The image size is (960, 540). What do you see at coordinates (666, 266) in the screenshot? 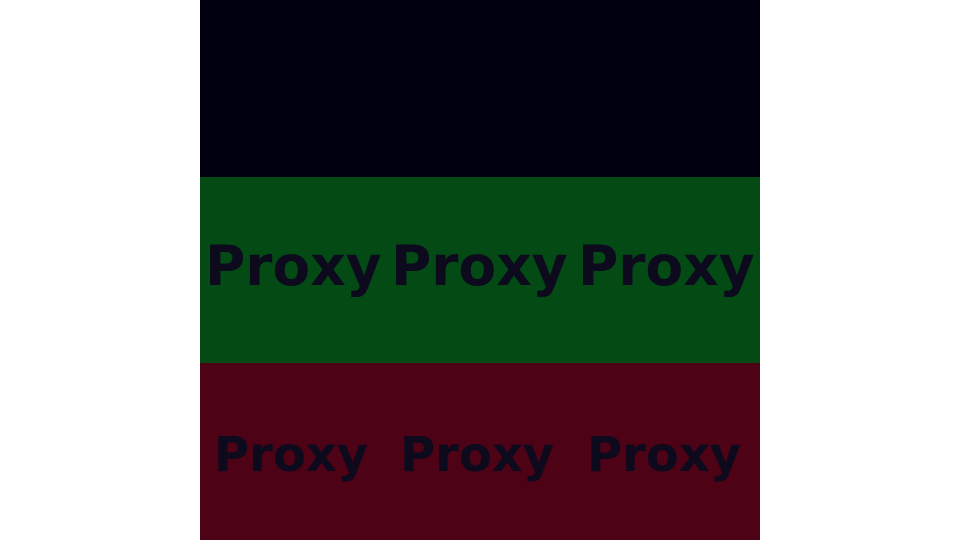
I see `middle-word-3: Proxy` at bounding box center [666, 266].